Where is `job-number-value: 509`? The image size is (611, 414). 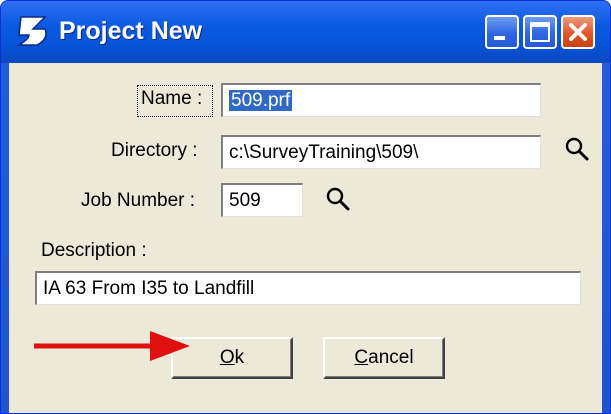 job-number-value: 509 is located at coordinates (245, 200).